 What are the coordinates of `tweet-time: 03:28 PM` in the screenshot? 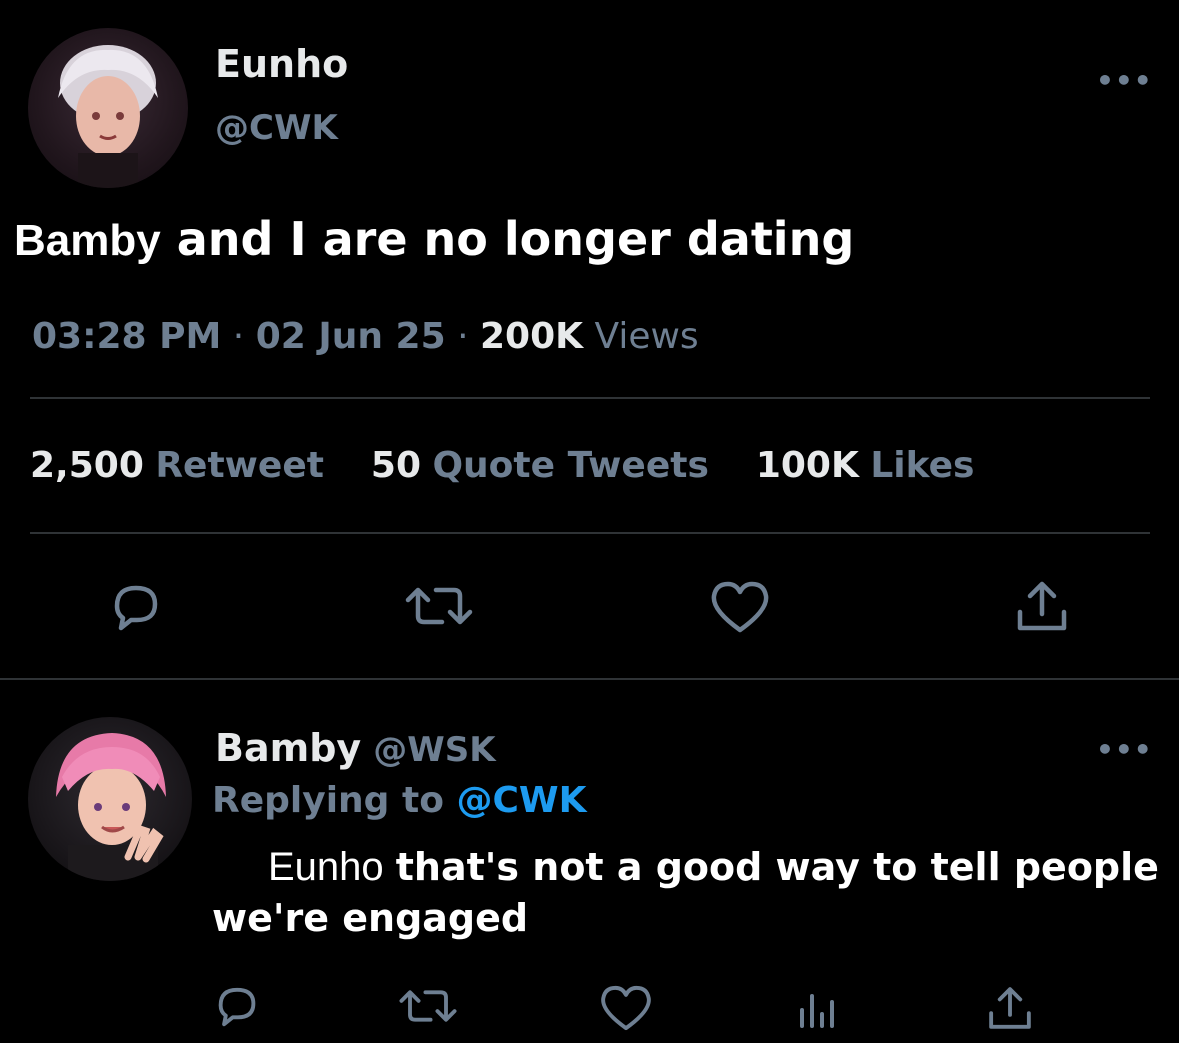 It's located at (126, 336).